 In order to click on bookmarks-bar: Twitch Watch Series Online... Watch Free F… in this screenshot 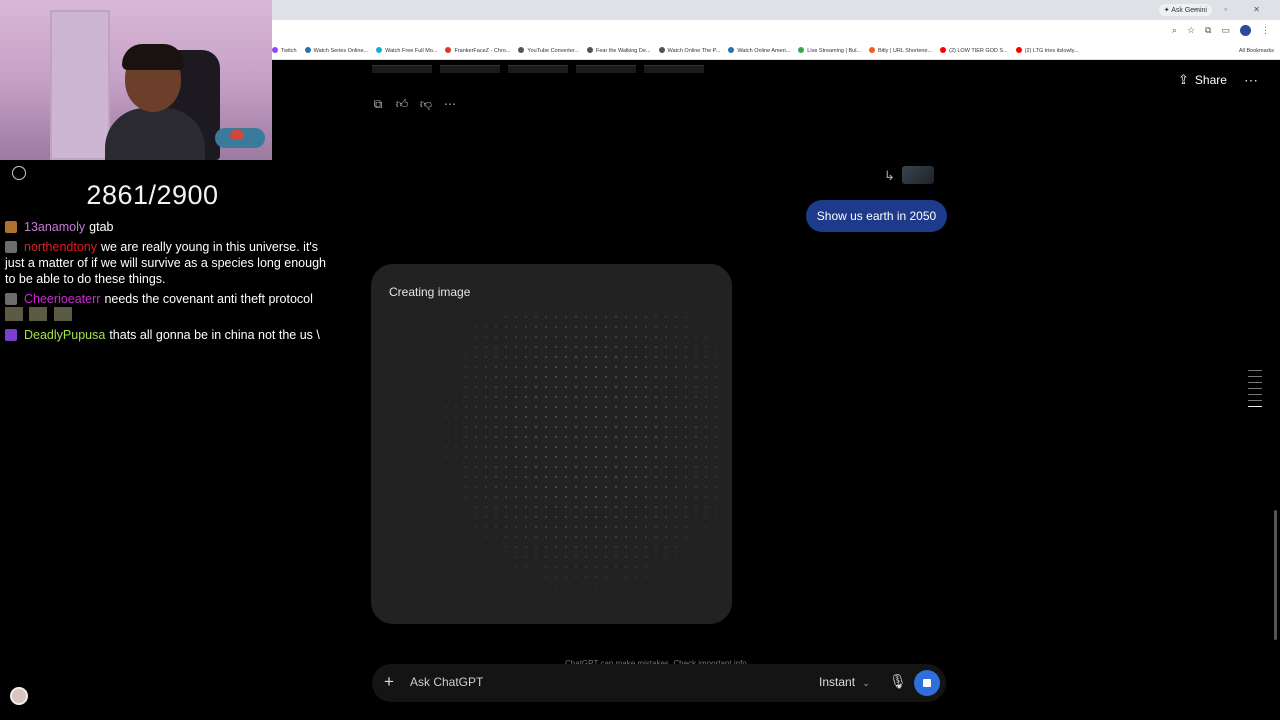, I will do `click(776, 51)`.